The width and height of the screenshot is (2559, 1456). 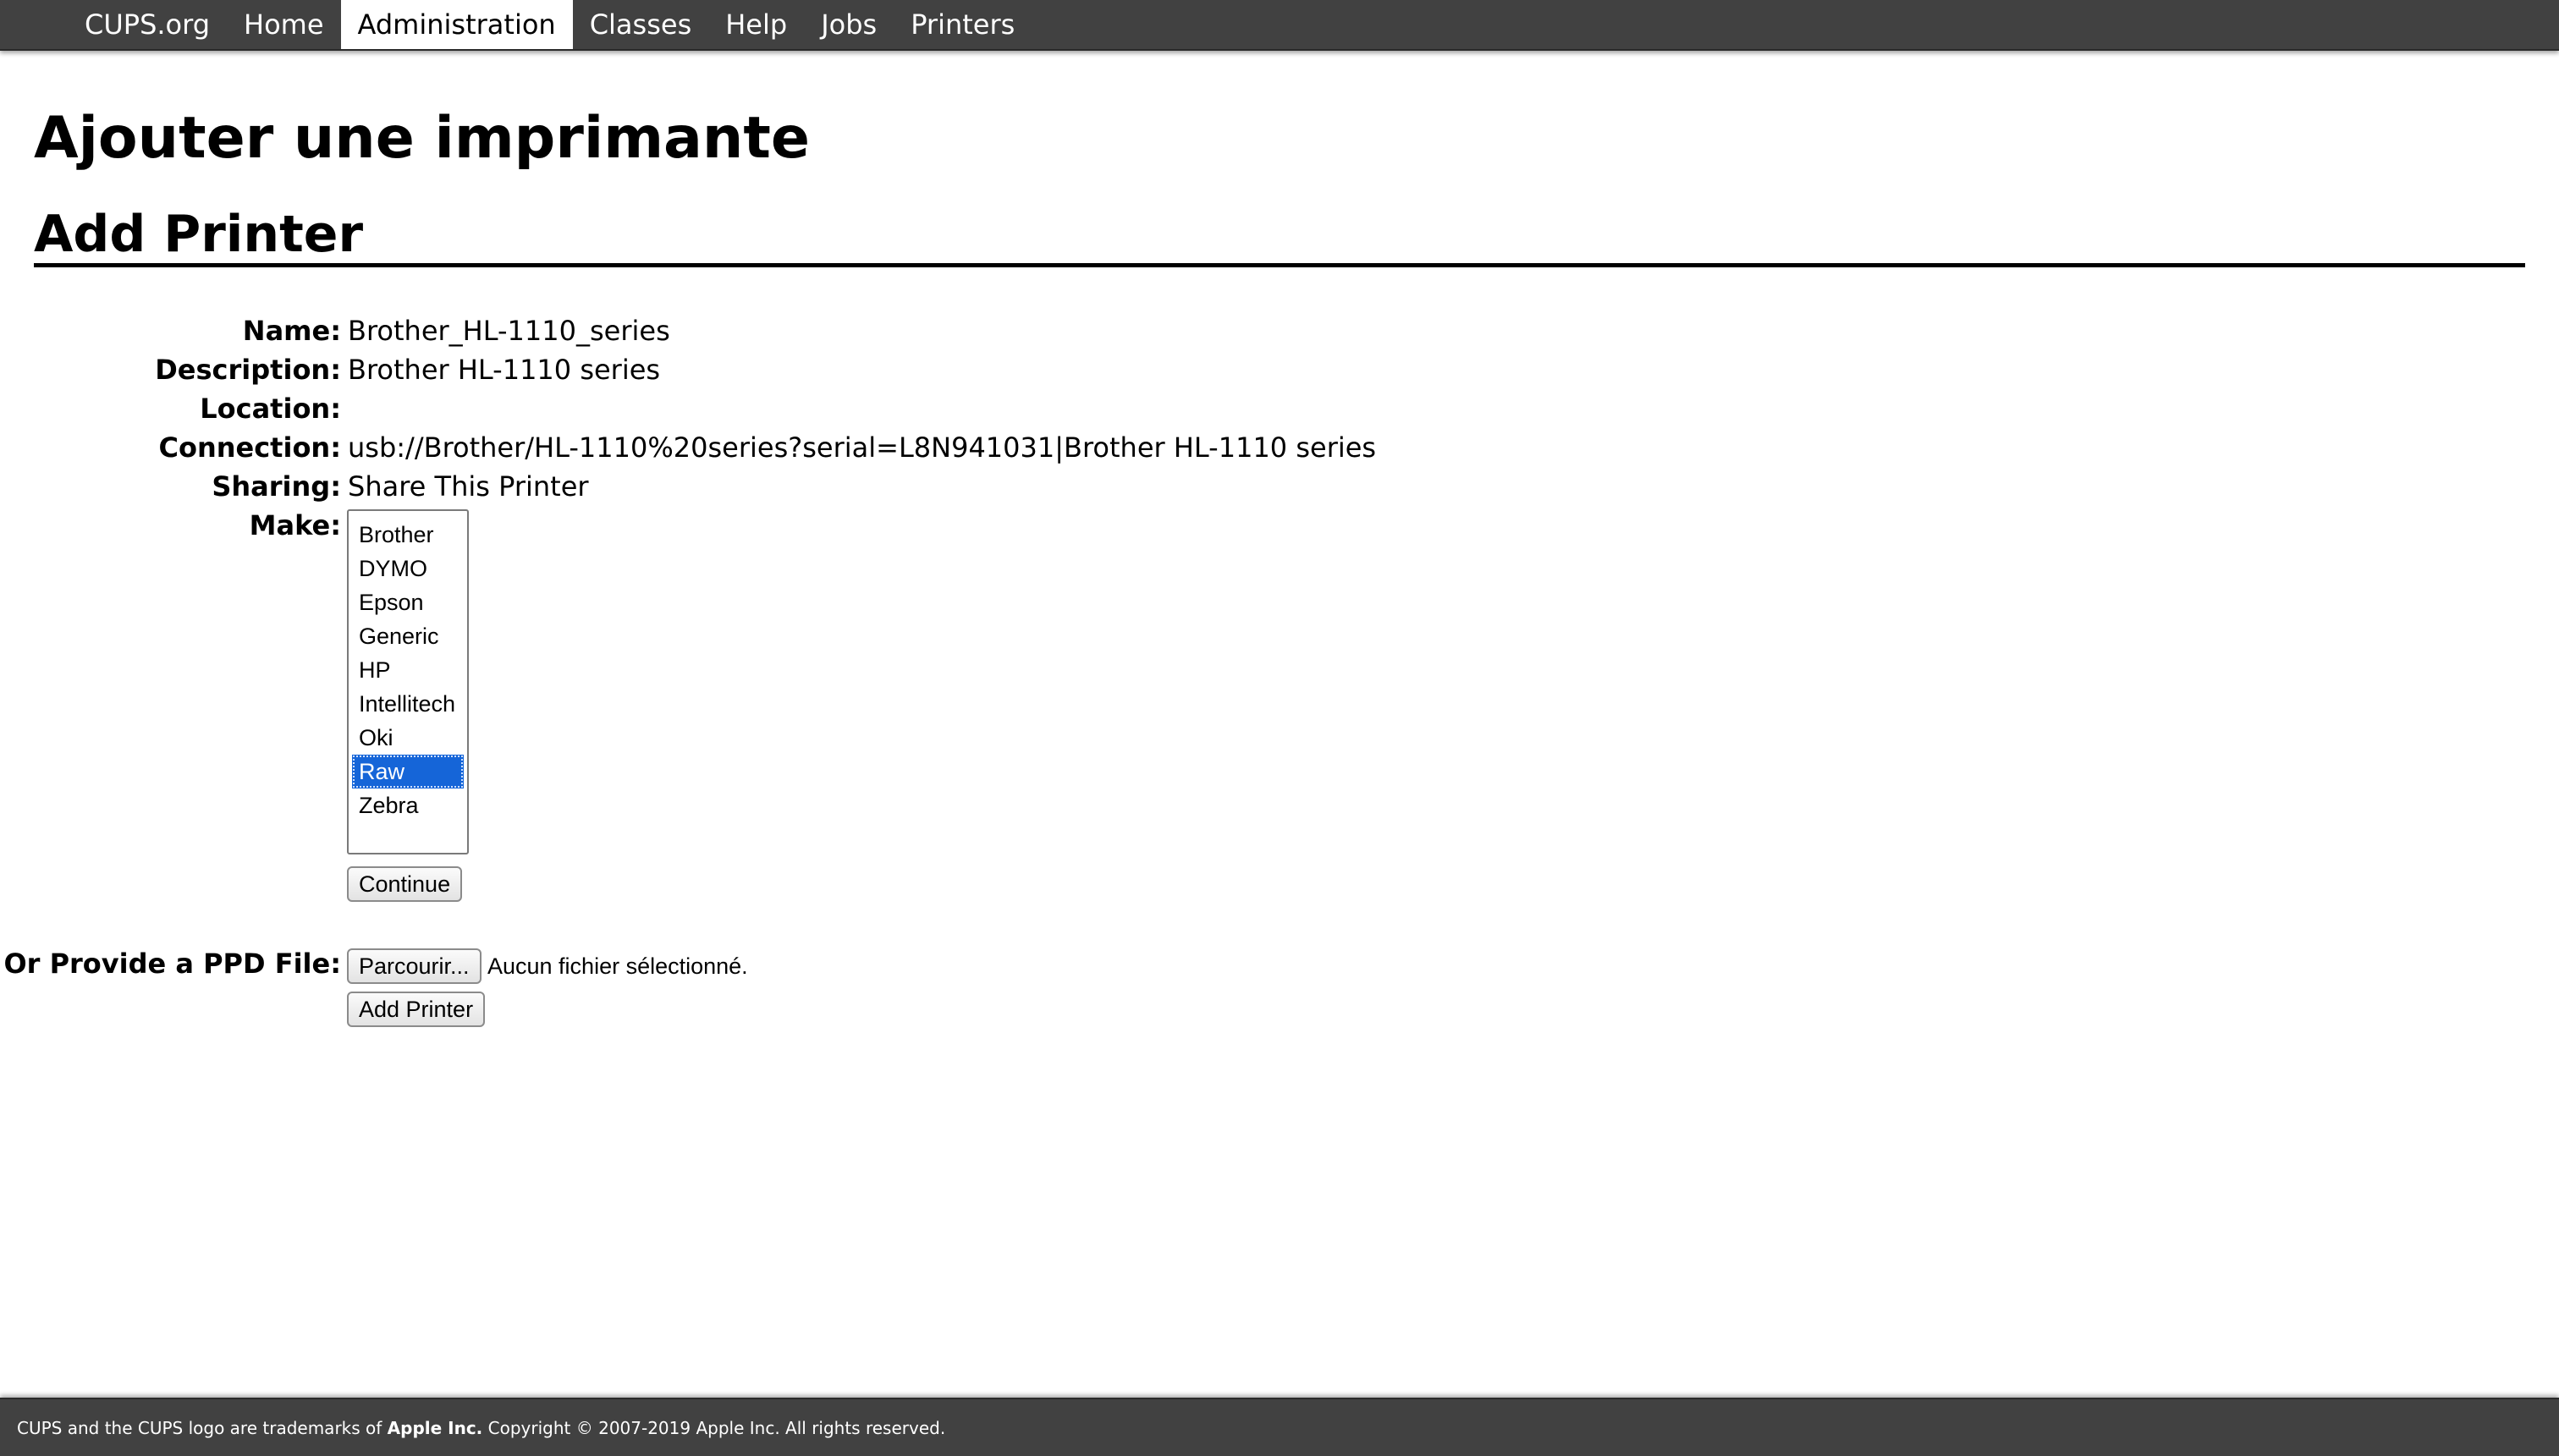 I want to click on description-value: Brother HL-1110 series, so click(x=504, y=370).